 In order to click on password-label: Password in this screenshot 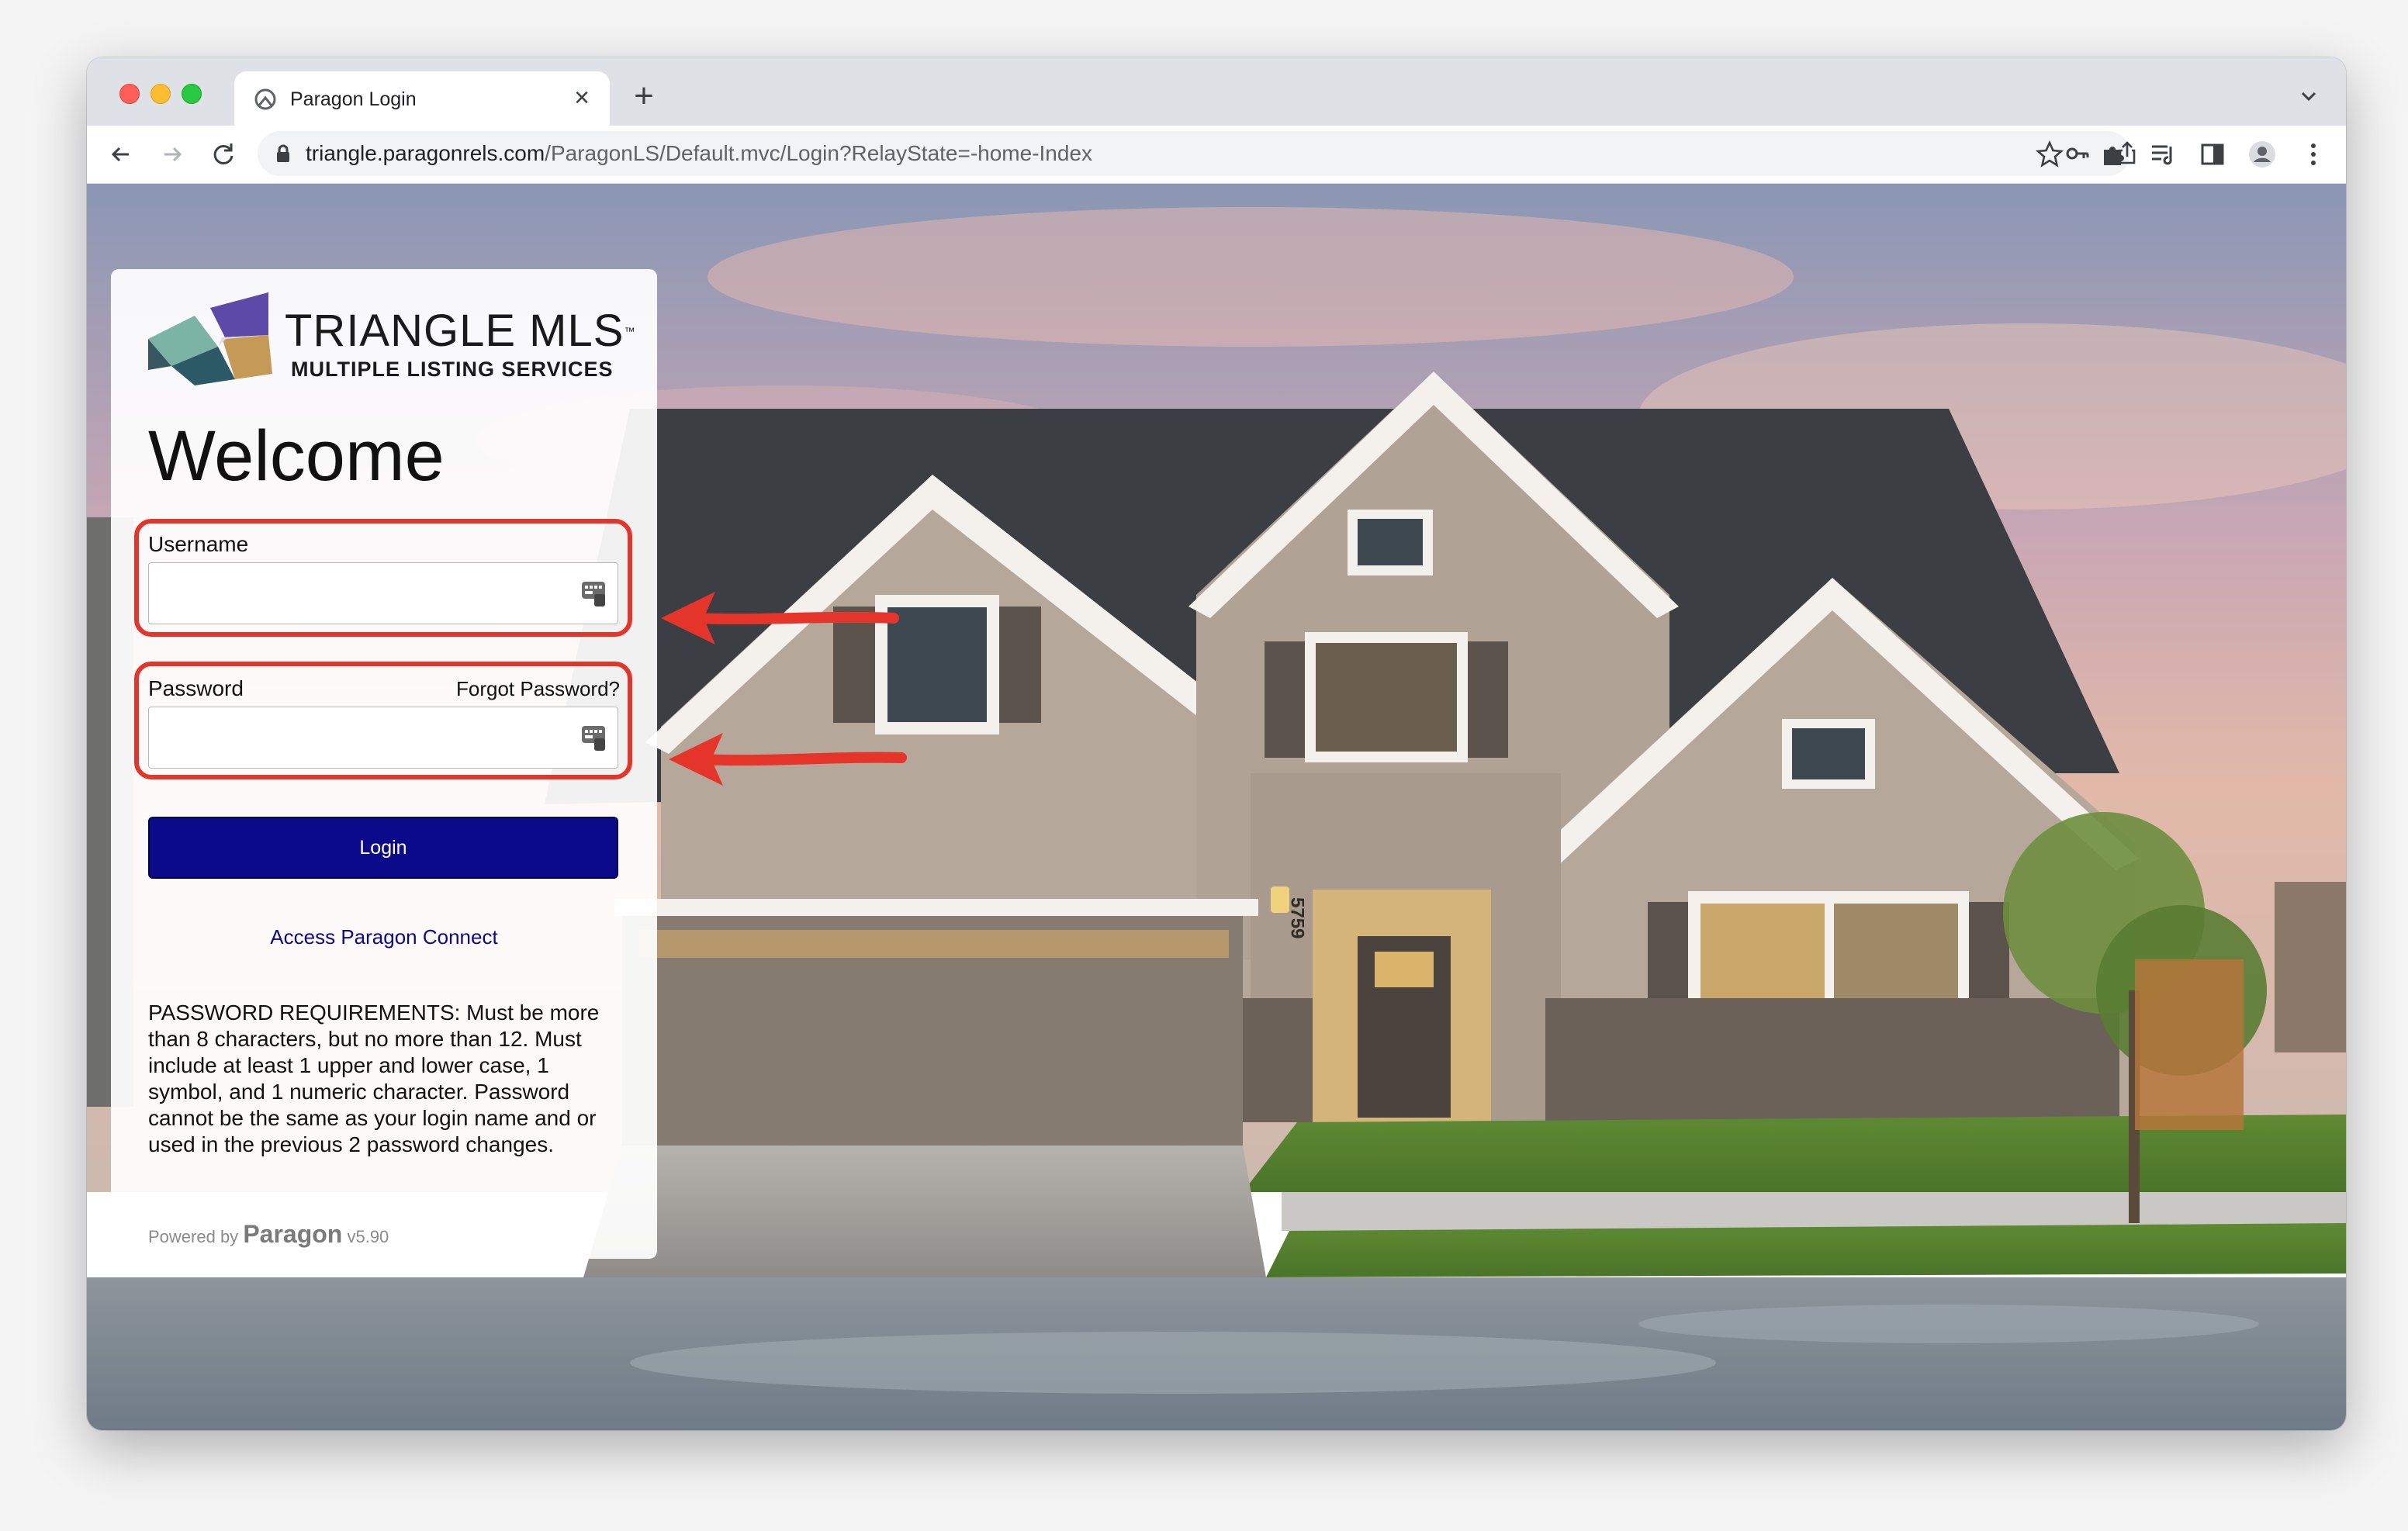, I will do `click(196, 688)`.